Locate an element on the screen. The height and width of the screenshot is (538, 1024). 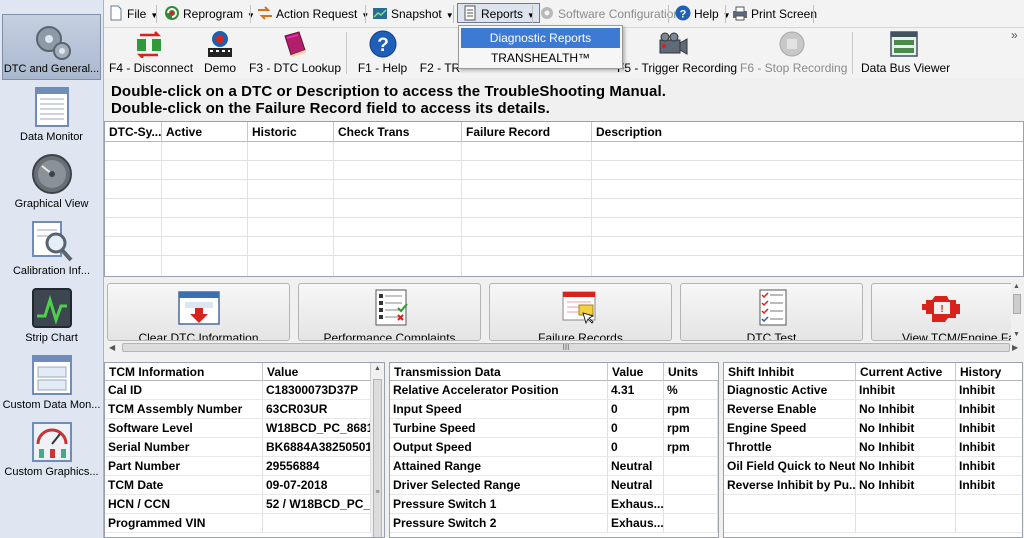
view-tcm-engine-faults-button: ! View TCM/Engine Fa is located at coordinates (941, 312).